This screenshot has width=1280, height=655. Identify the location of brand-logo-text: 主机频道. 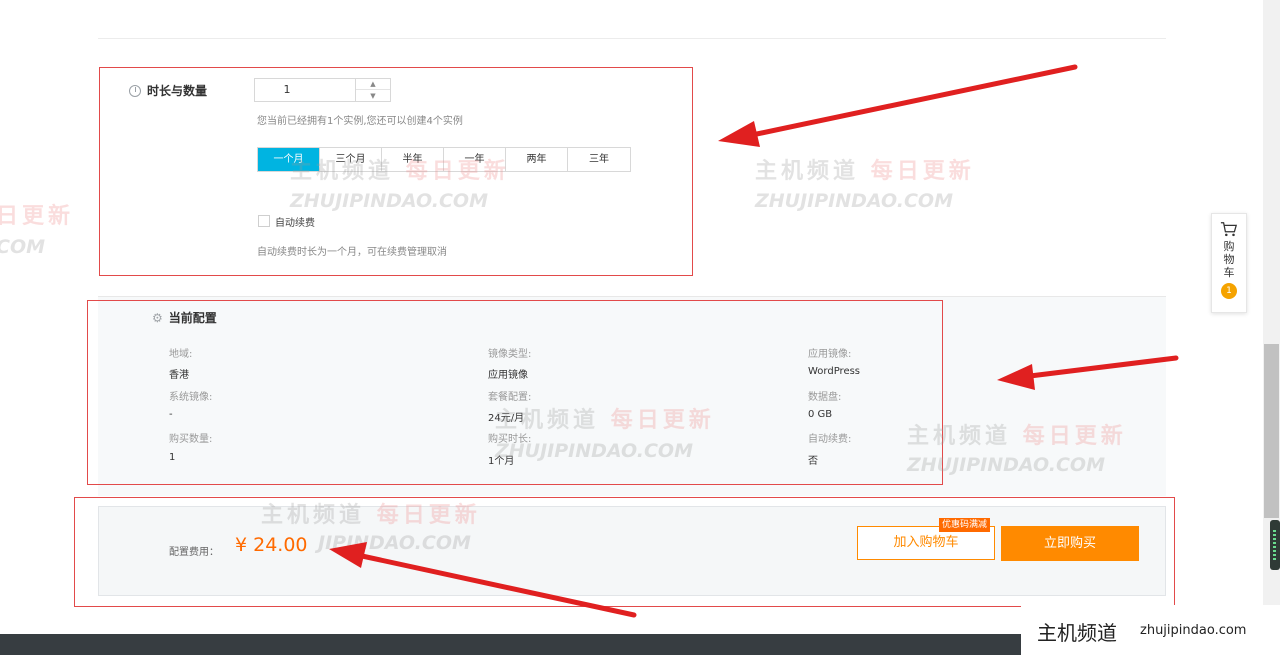
(1077, 633).